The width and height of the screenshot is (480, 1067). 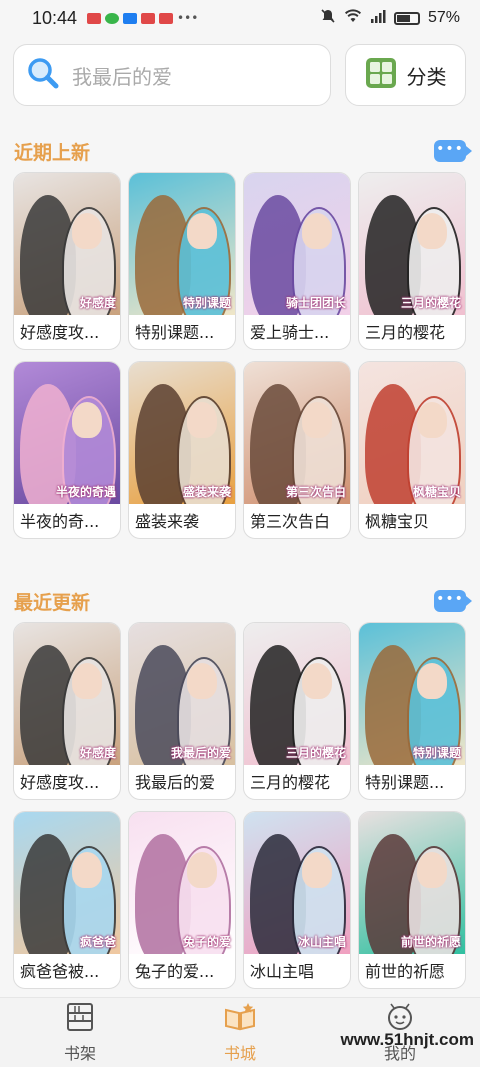 What do you see at coordinates (297, 883) in the screenshot?
I see `comic-cover: 冰山主唱` at bounding box center [297, 883].